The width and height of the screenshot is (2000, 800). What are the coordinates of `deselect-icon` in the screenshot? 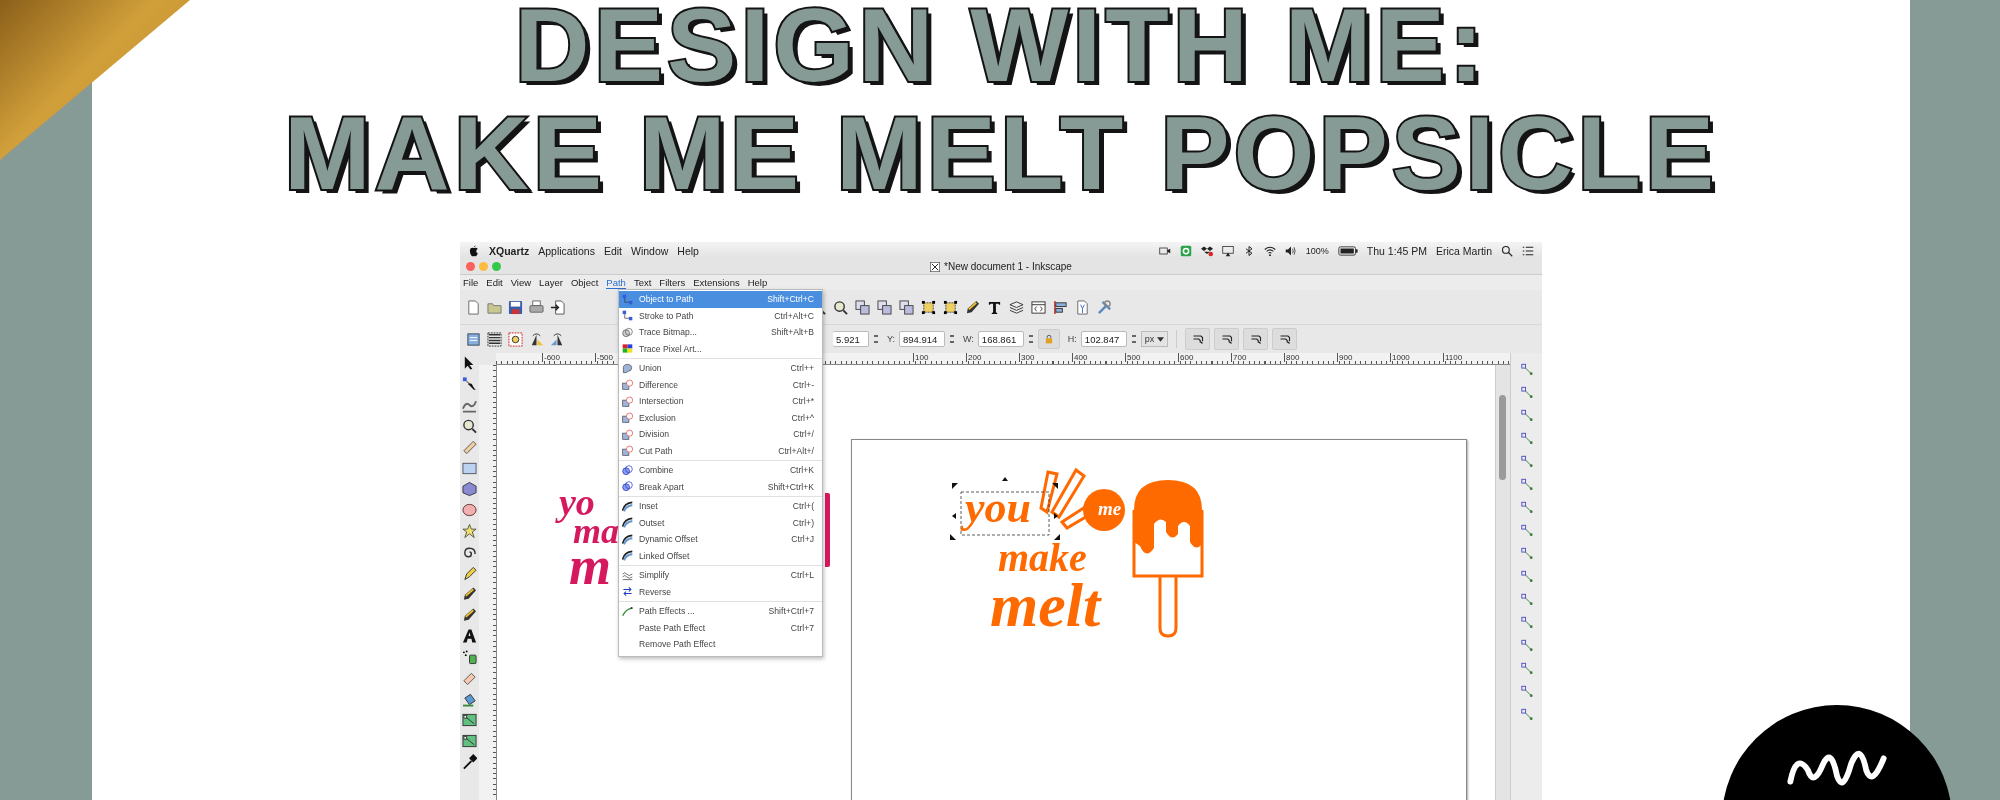 It's located at (515, 339).